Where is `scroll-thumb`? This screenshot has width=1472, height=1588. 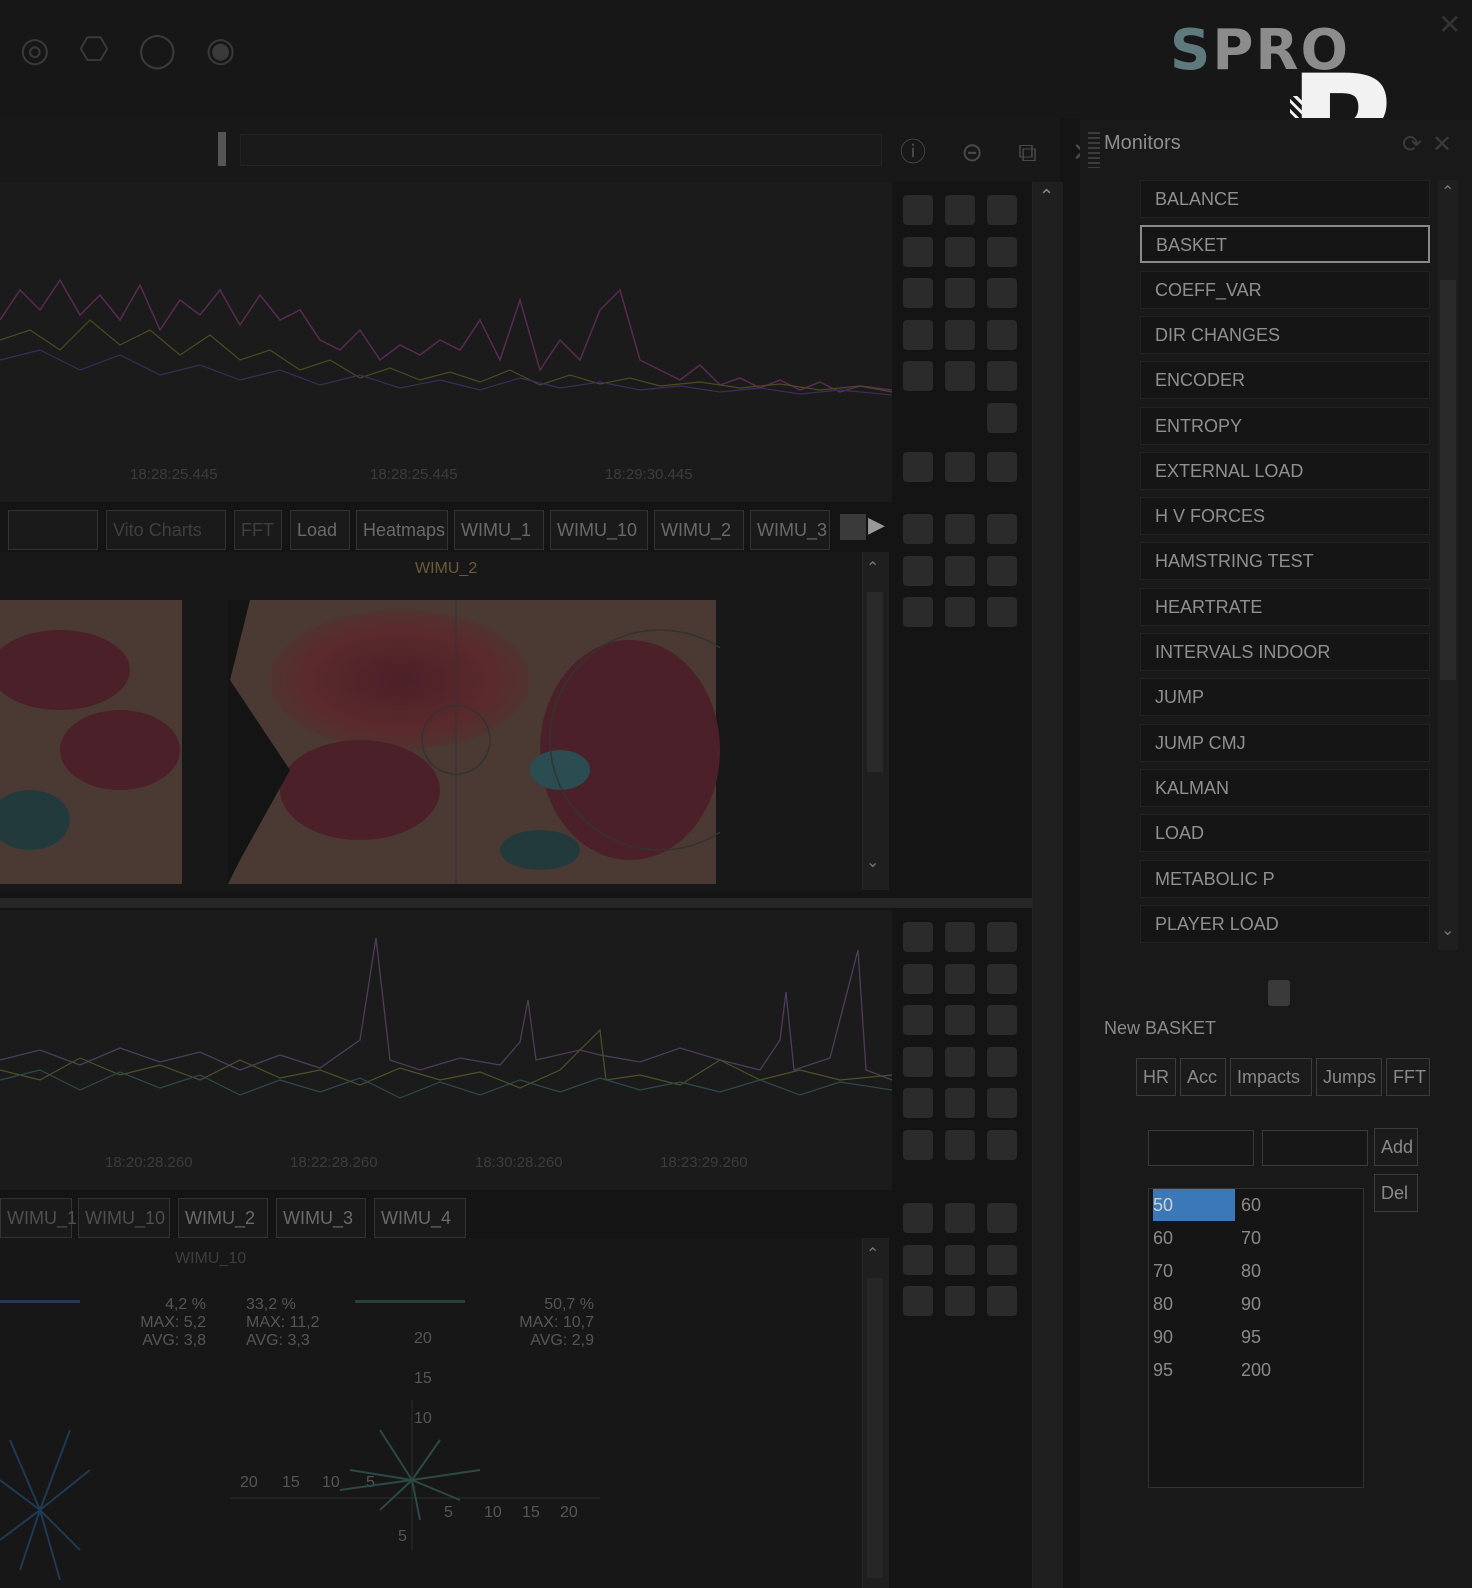 scroll-thumb is located at coordinates (875, 682).